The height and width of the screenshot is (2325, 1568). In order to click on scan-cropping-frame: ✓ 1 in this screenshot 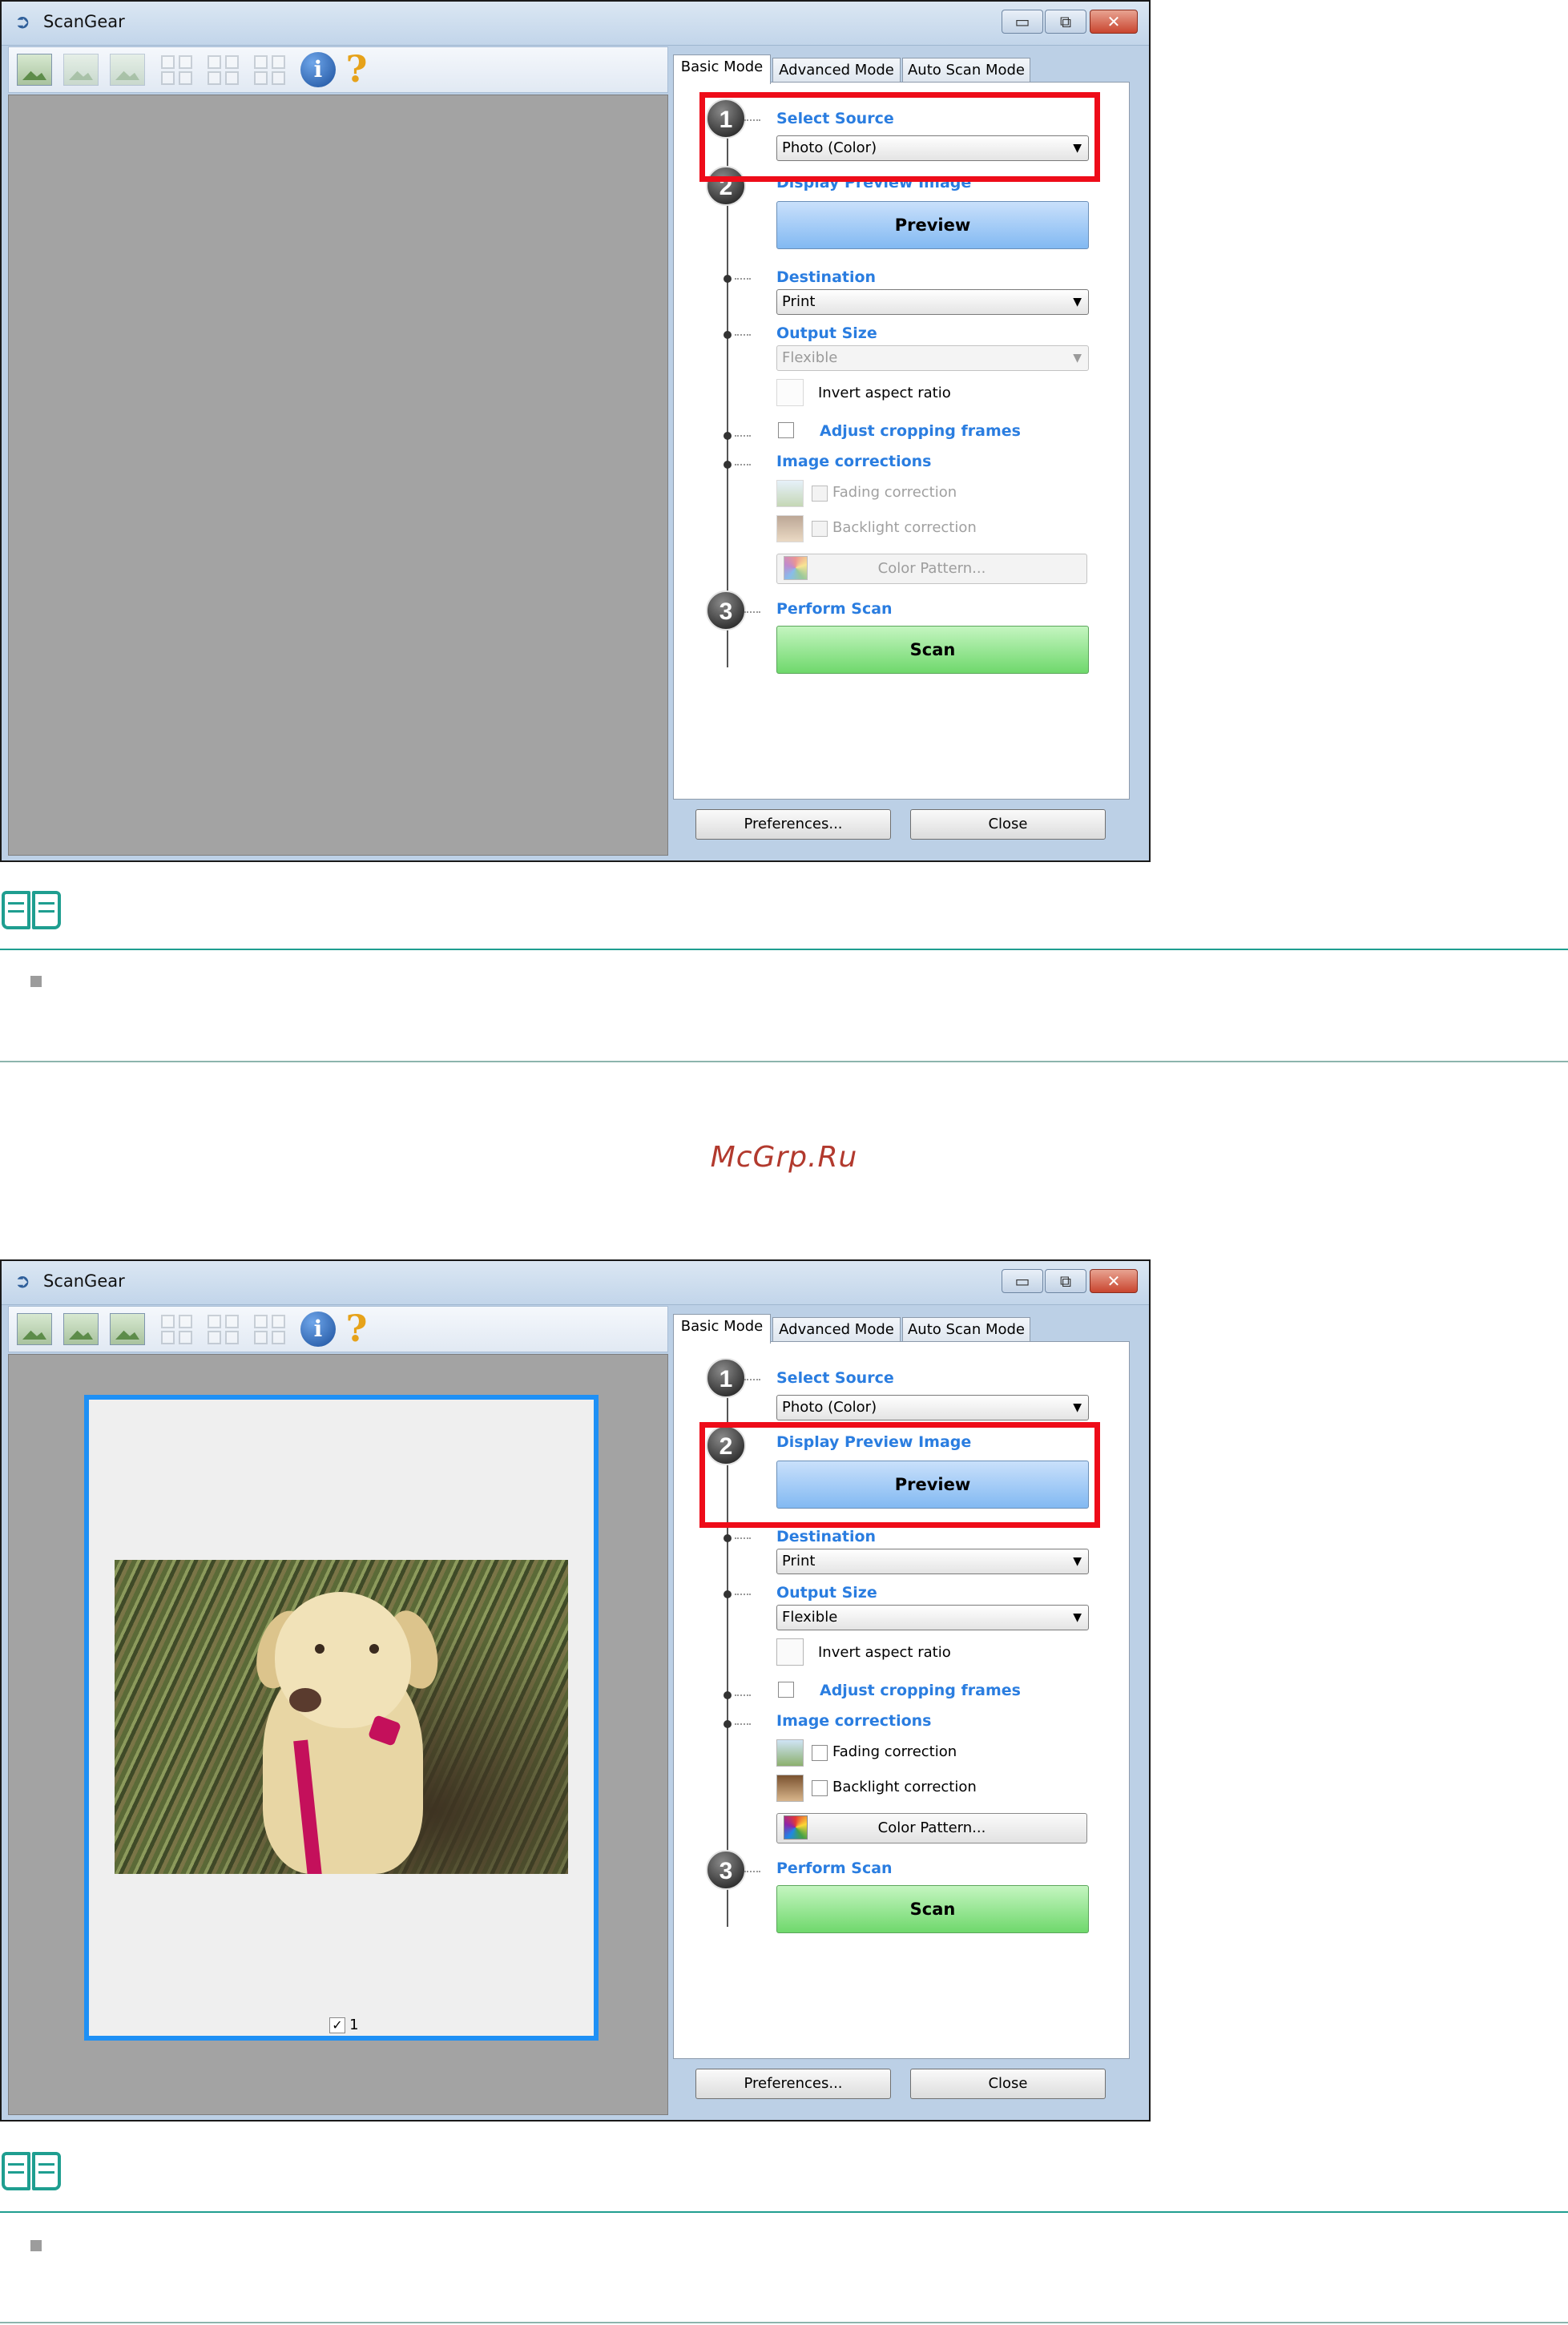, I will do `click(341, 1718)`.